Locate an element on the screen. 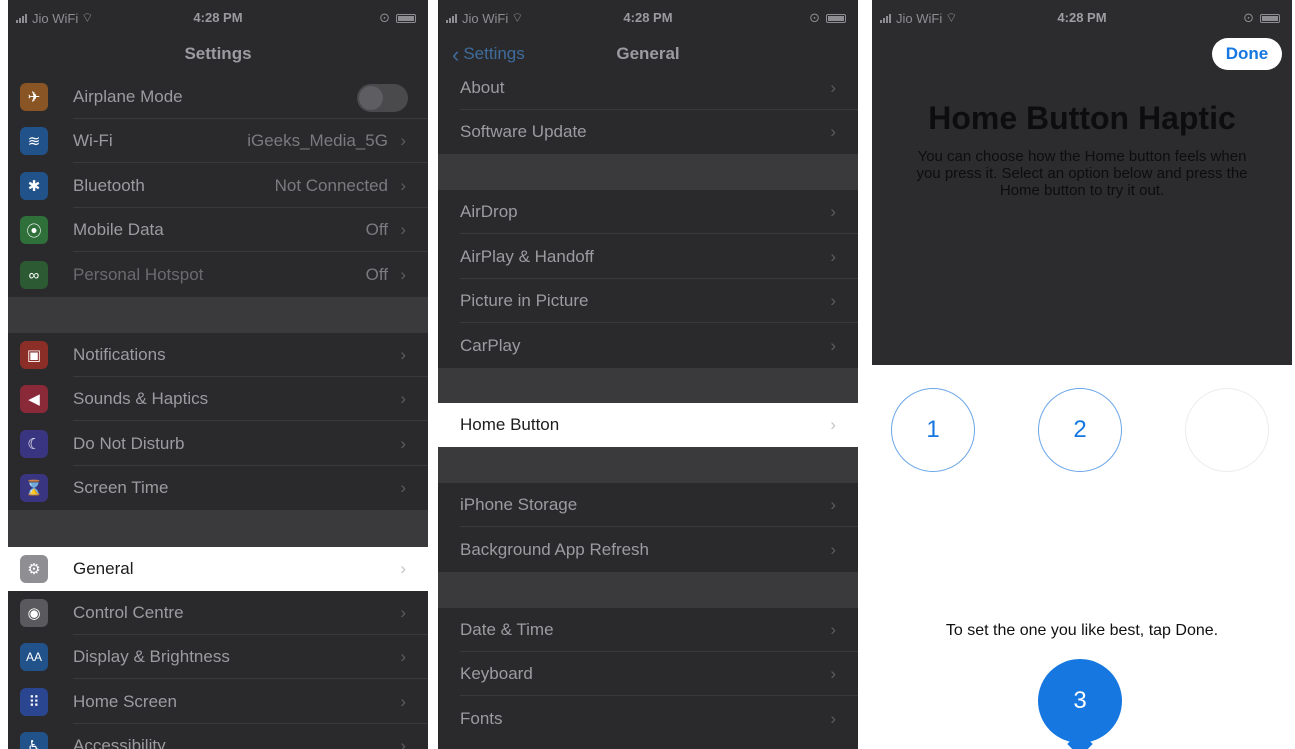  wifi-icon: ≋ is located at coordinates (34, 141).